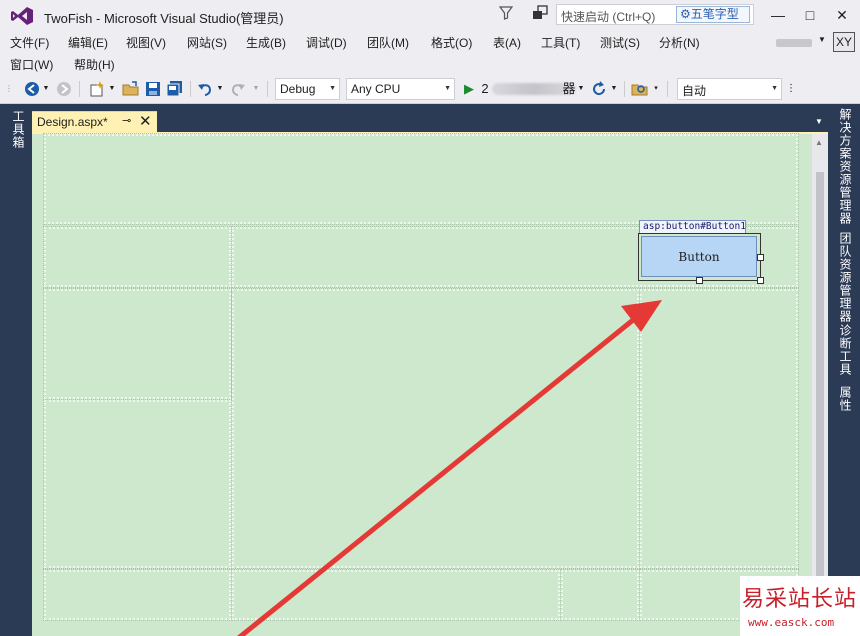  Describe the element at coordinates (729, 89) in the screenshot. I see `layout-mode-select: 自动 ▼` at that location.